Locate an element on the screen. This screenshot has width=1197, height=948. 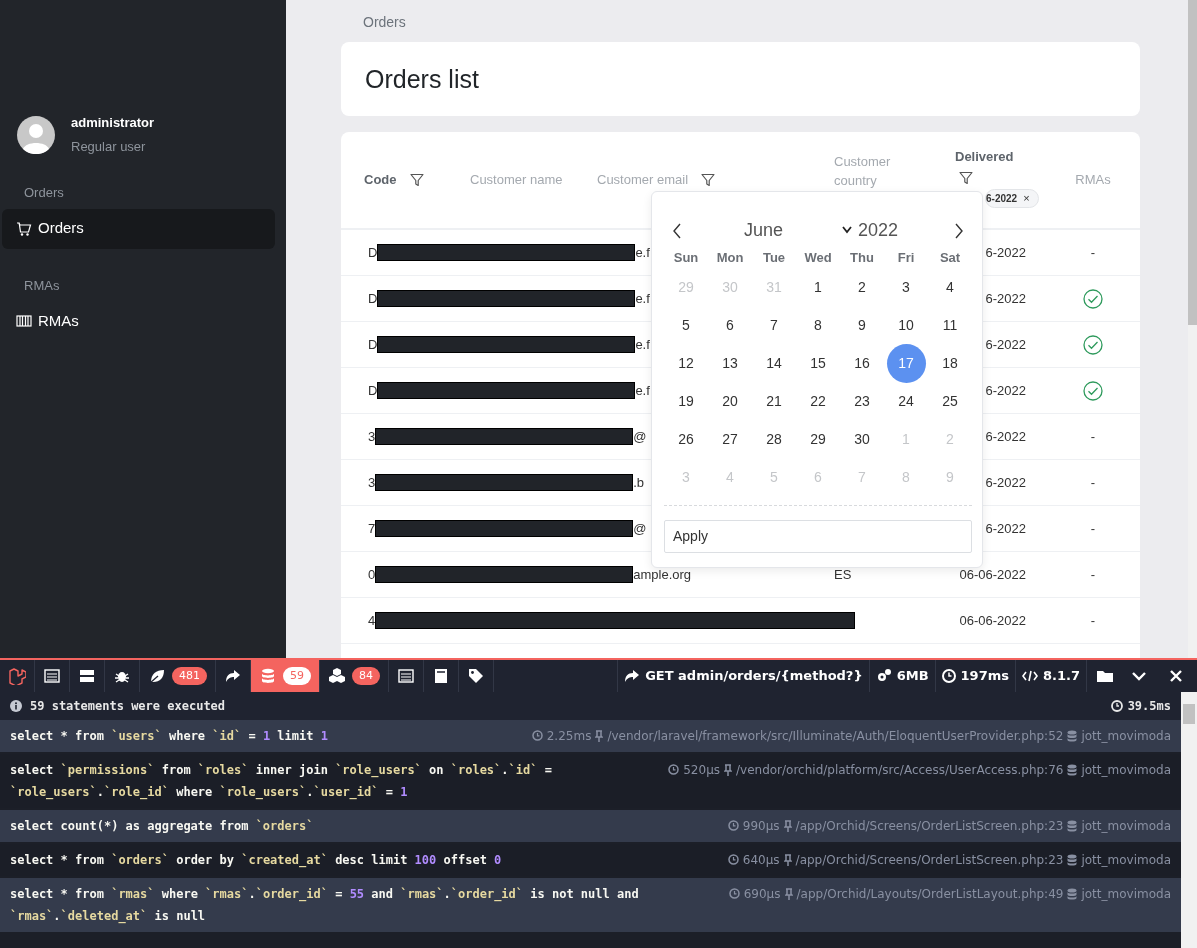
tags-icon is located at coordinates (476, 676).